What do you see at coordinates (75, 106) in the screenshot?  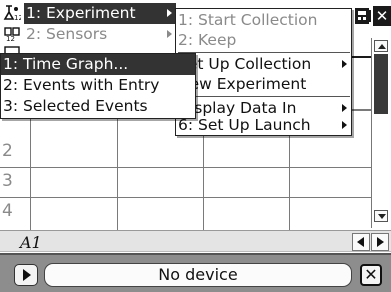 I see `menu-item-label: 3: Selected Events` at bounding box center [75, 106].